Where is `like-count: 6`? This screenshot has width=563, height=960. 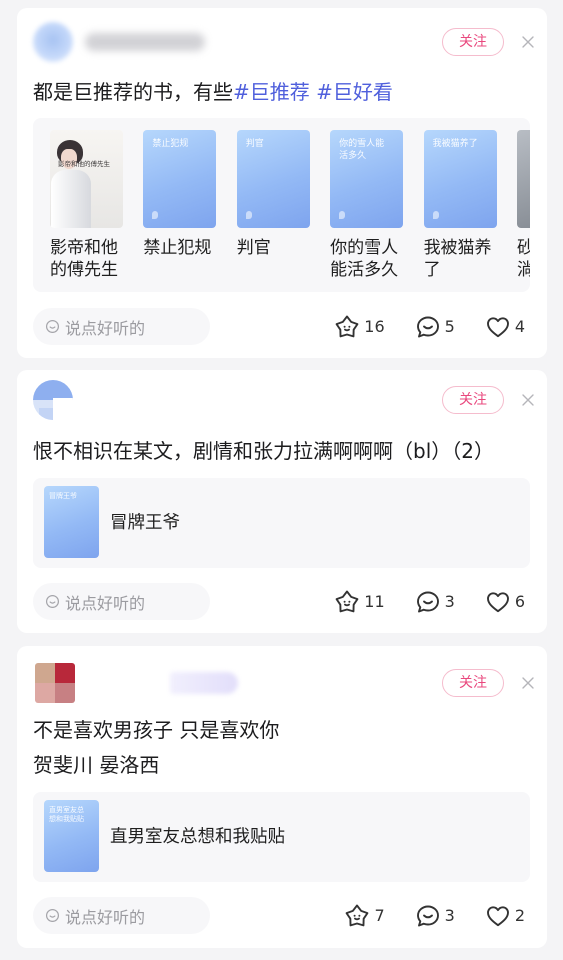
like-count: 6 is located at coordinates (519, 601).